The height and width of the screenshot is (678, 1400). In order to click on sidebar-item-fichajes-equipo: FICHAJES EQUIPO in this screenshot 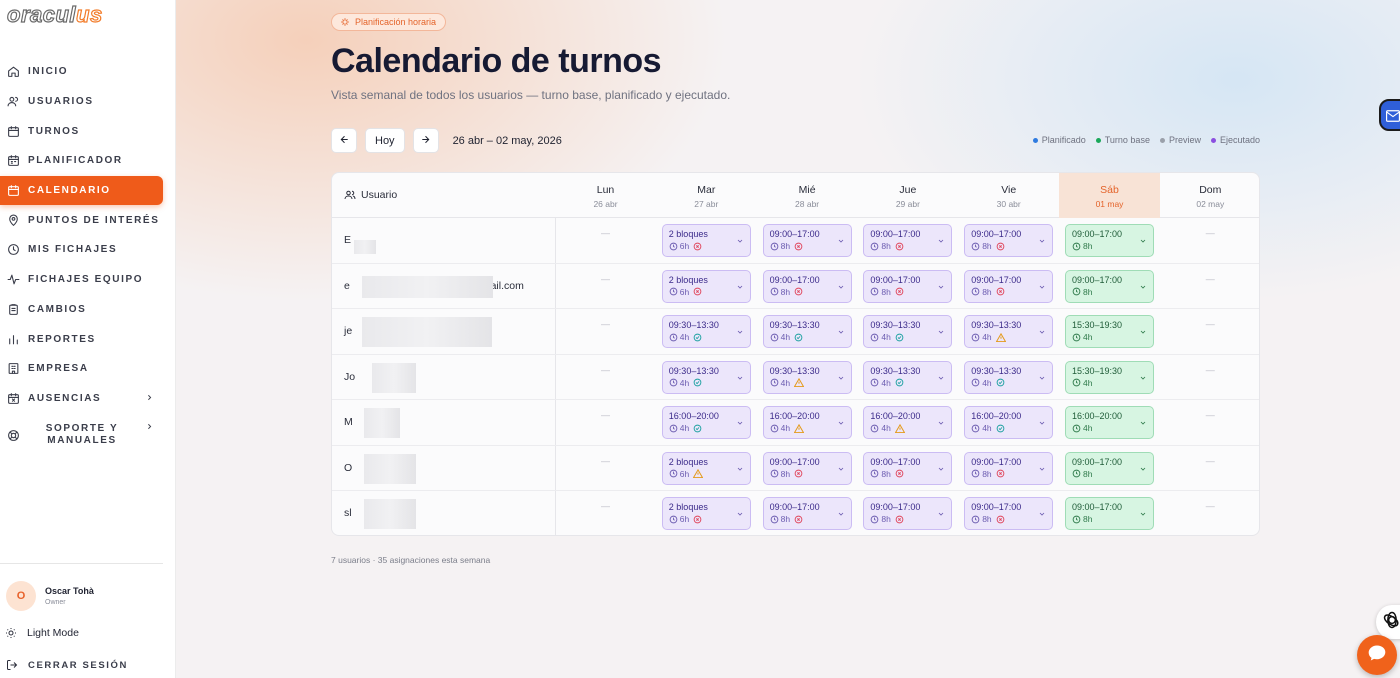, I will do `click(88, 280)`.